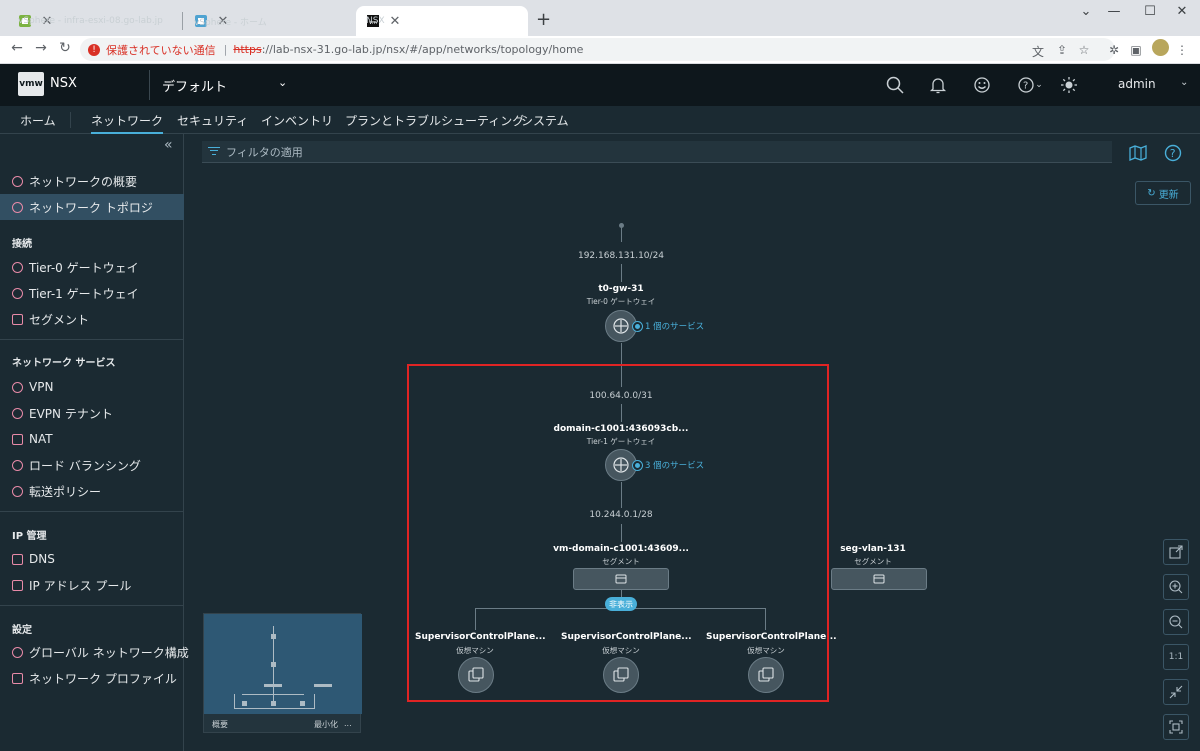 Image resolution: width=1200 pixels, height=751 pixels. Describe the element at coordinates (94, 21) in the screenshot. I see `browser-tab-vsphere-esxi: vSphere - infra-esxi-08.go-lab.jp ✕` at that location.